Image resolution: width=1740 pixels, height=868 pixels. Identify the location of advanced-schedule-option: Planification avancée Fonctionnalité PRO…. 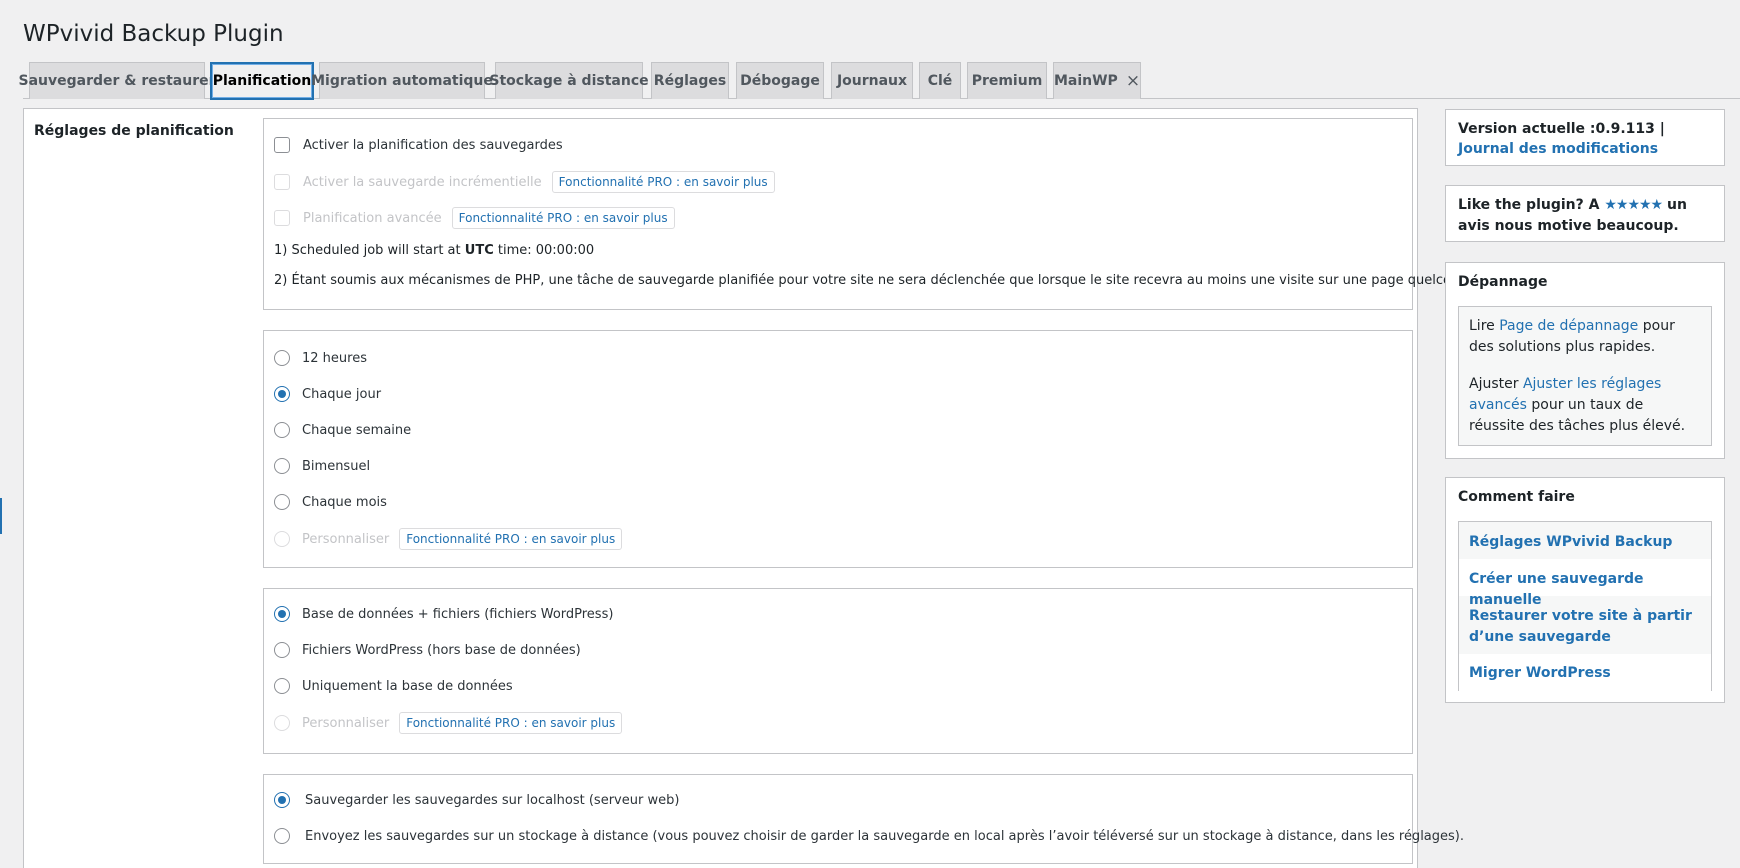
(474, 218).